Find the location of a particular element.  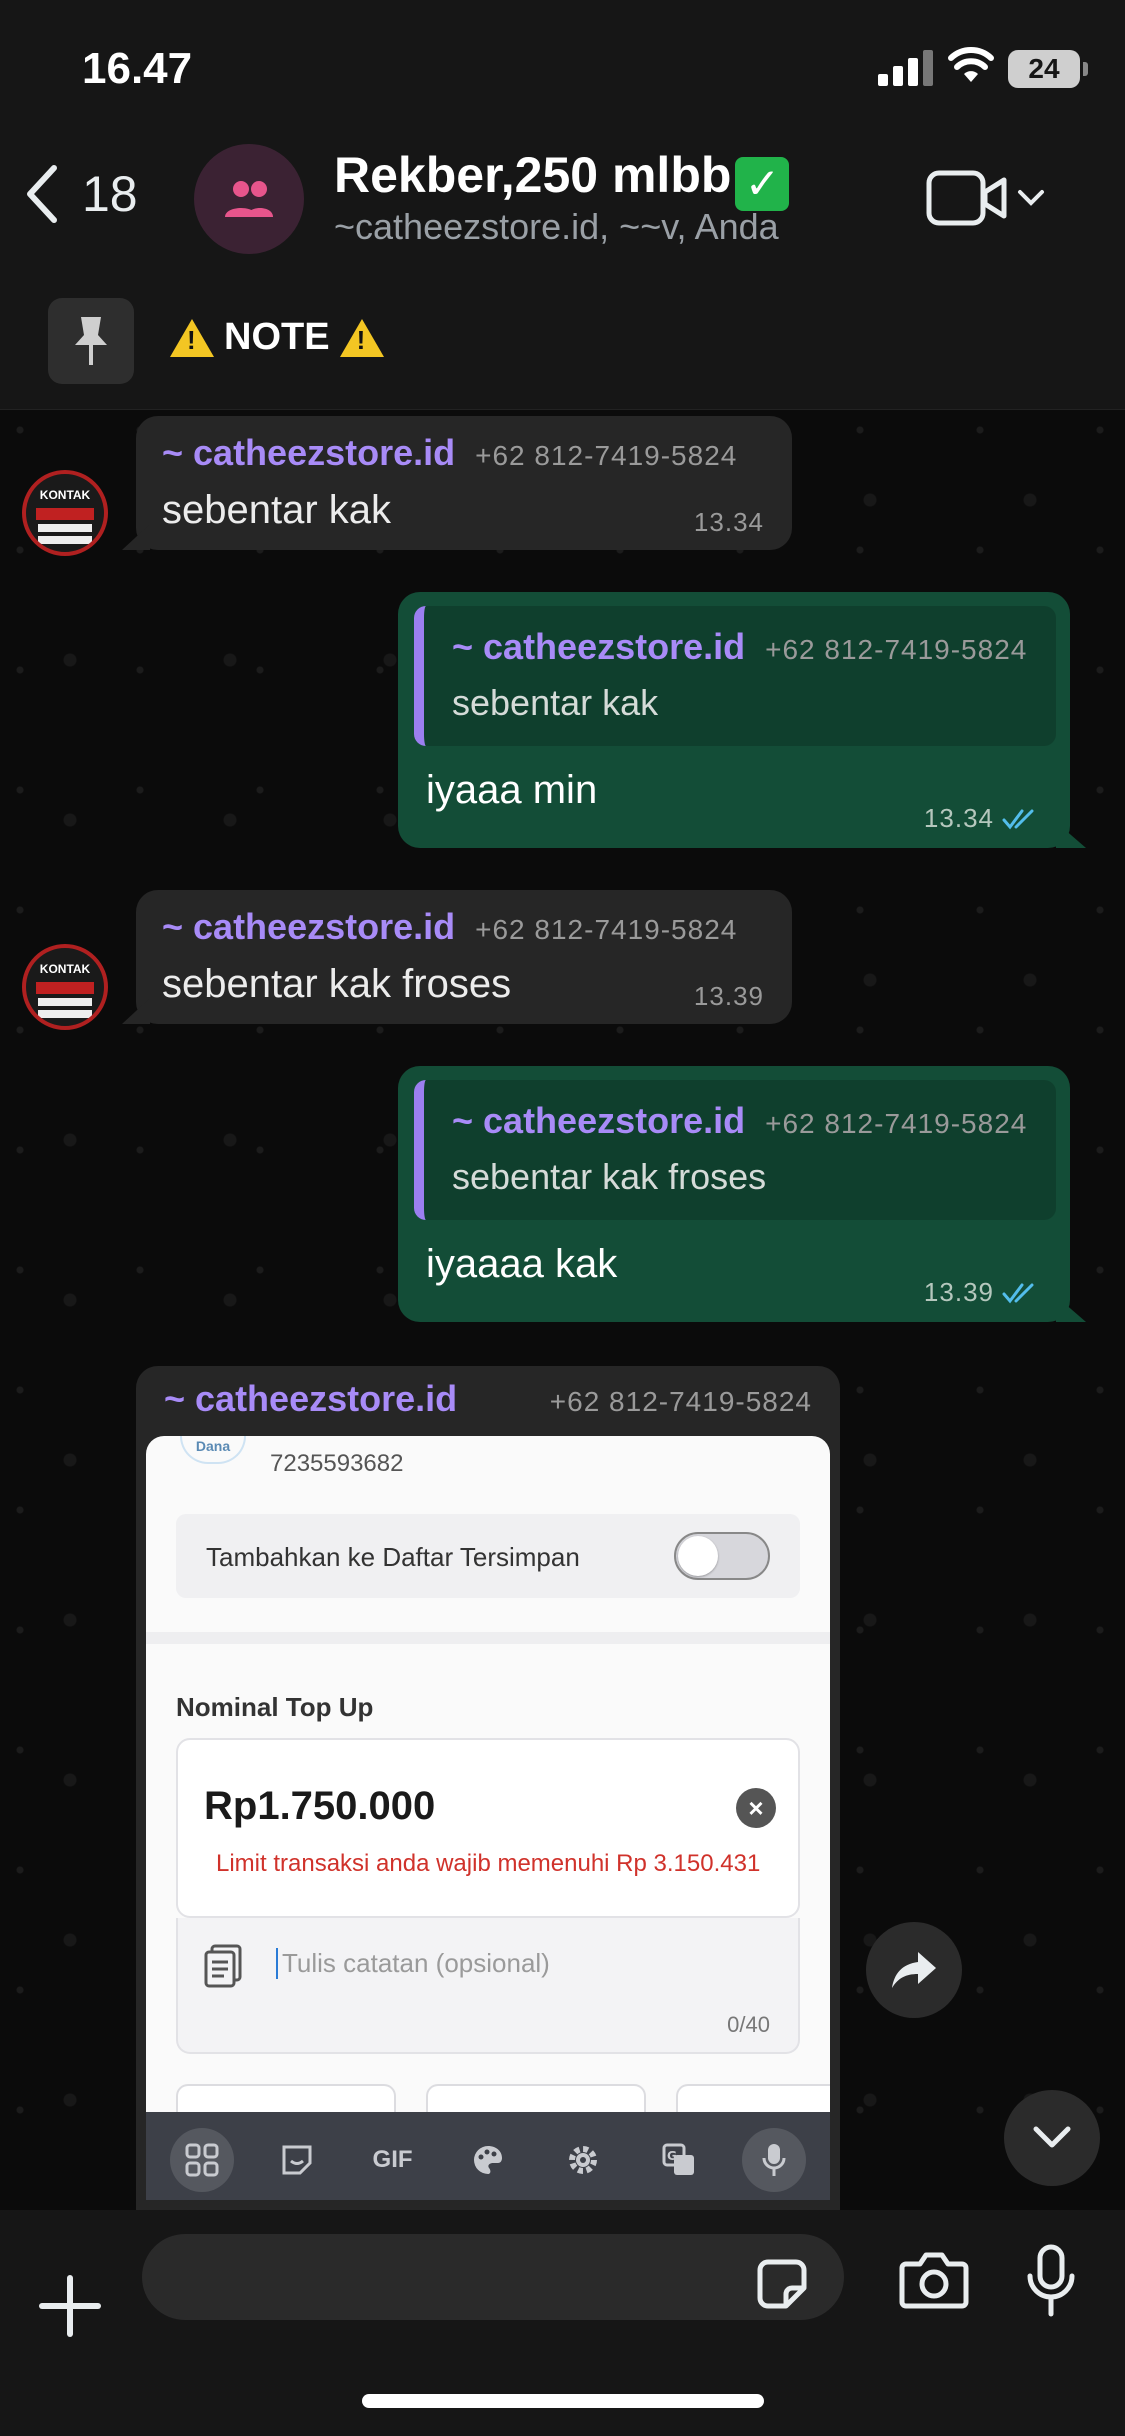

clear-icon: × is located at coordinates (756, 1808).